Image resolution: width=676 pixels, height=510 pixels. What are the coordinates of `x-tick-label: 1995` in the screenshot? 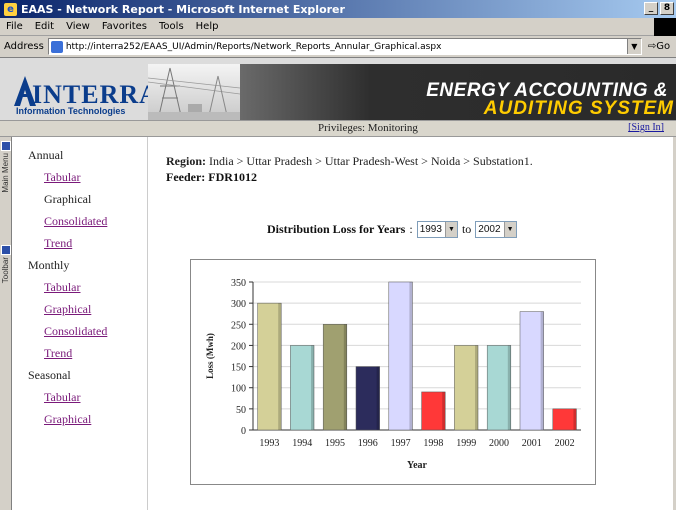 It's located at (335, 443).